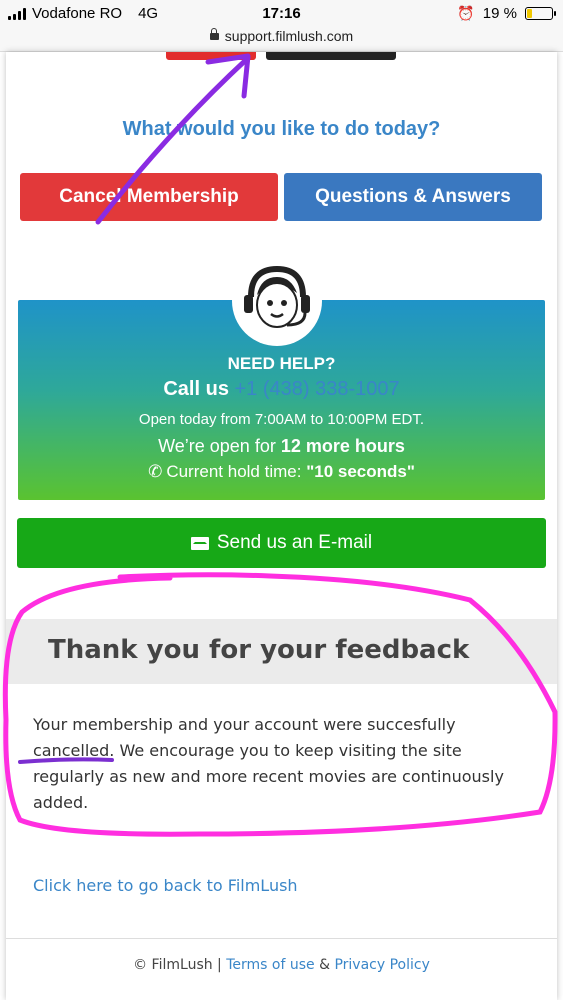 Image resolution: width=563 pixels, height=1000 pixels. I want to click on open-remaining-hours: 12 more hours, so click(342, 446).